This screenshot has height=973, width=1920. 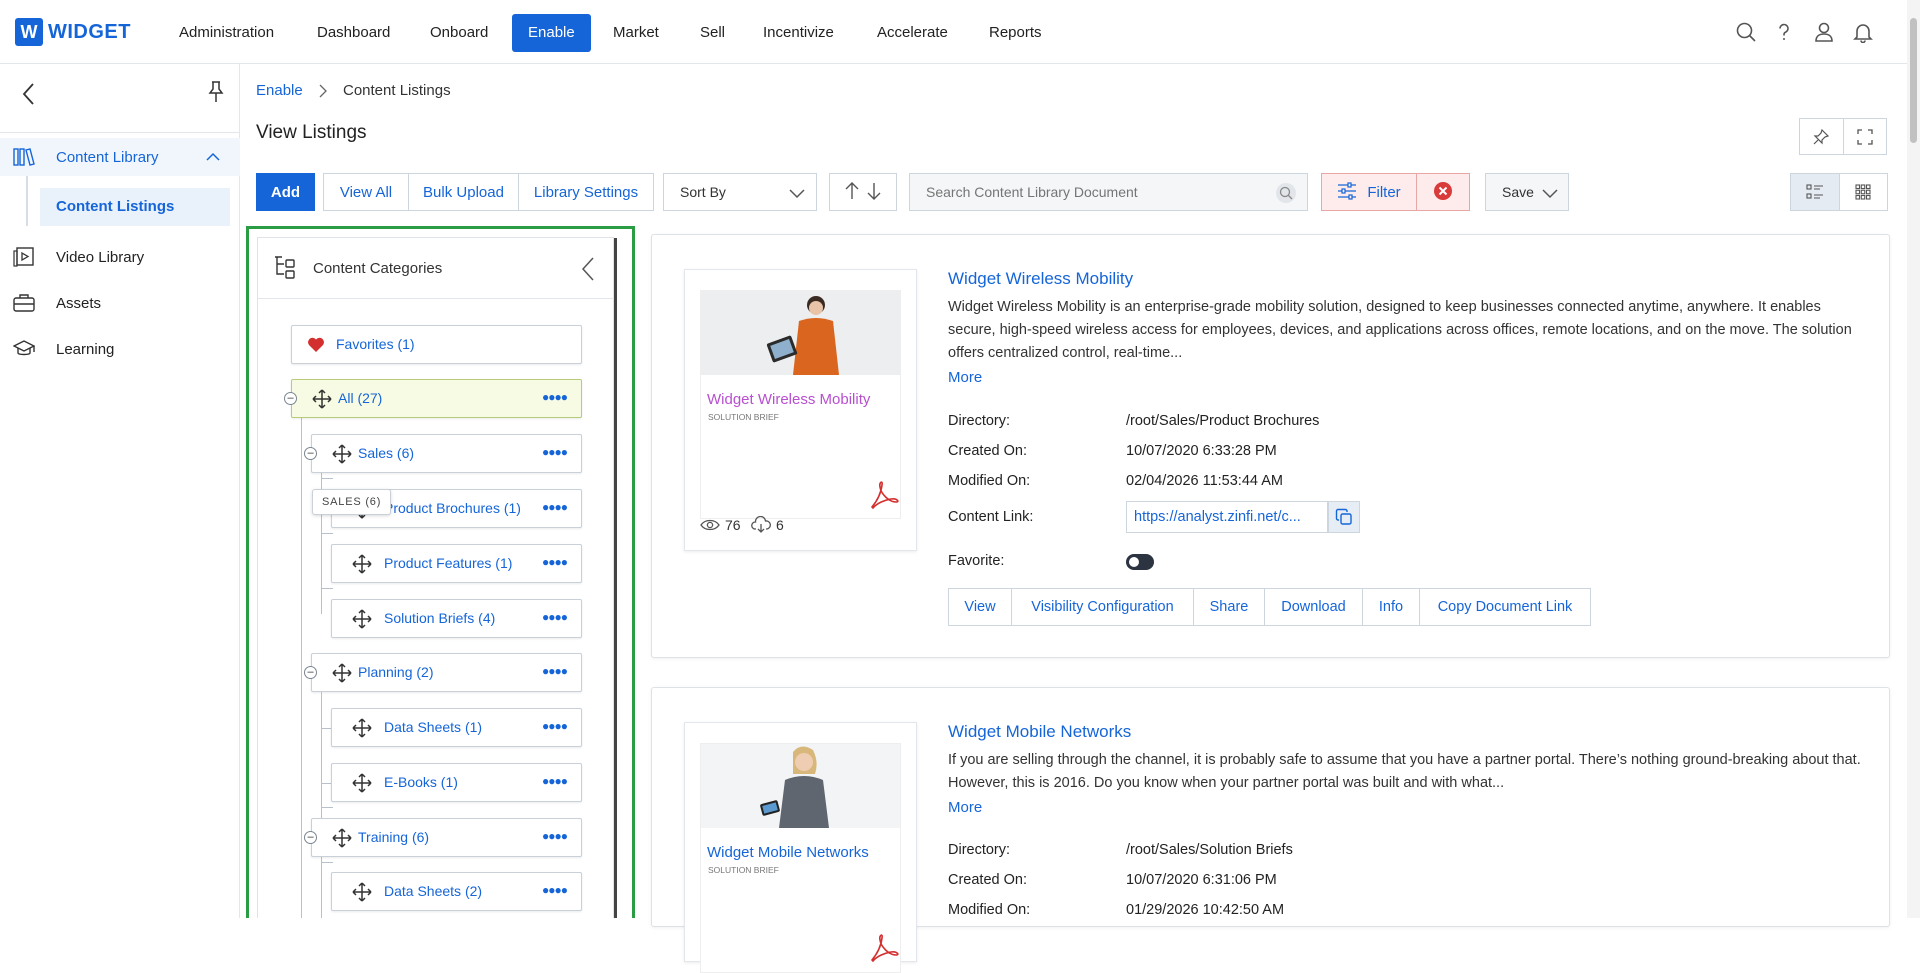 I want to click on page-scrollbar-thumb, so click(x=1913, y=80).